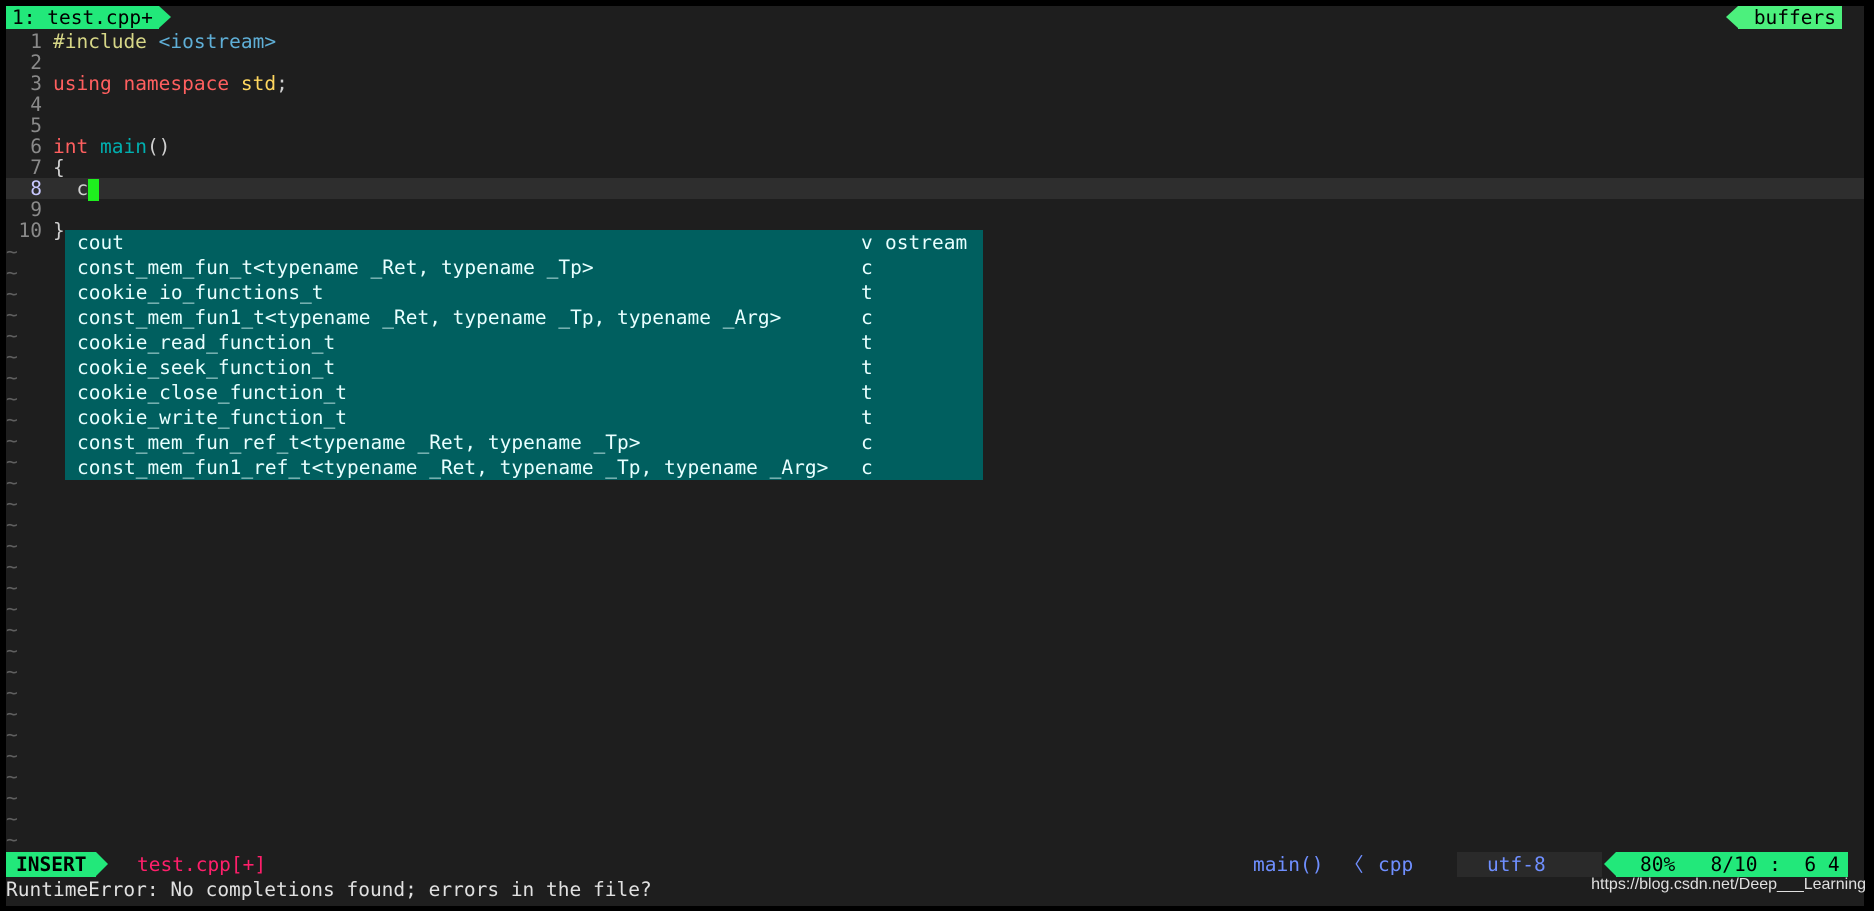 The image size is (1874, 911). Describe the element at coordinates (1288, 864) in the screenshot. I see `status-function: main()` at that location.